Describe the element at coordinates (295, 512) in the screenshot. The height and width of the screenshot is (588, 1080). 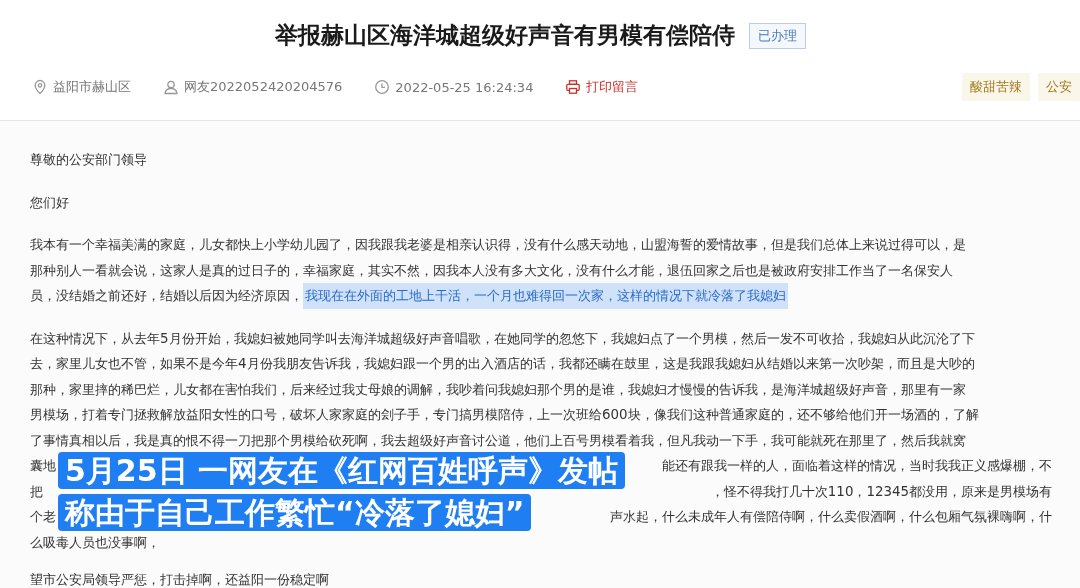
I see `video-caption: 称由于自己工作繁忙“冷落了媳妇”` at that location.